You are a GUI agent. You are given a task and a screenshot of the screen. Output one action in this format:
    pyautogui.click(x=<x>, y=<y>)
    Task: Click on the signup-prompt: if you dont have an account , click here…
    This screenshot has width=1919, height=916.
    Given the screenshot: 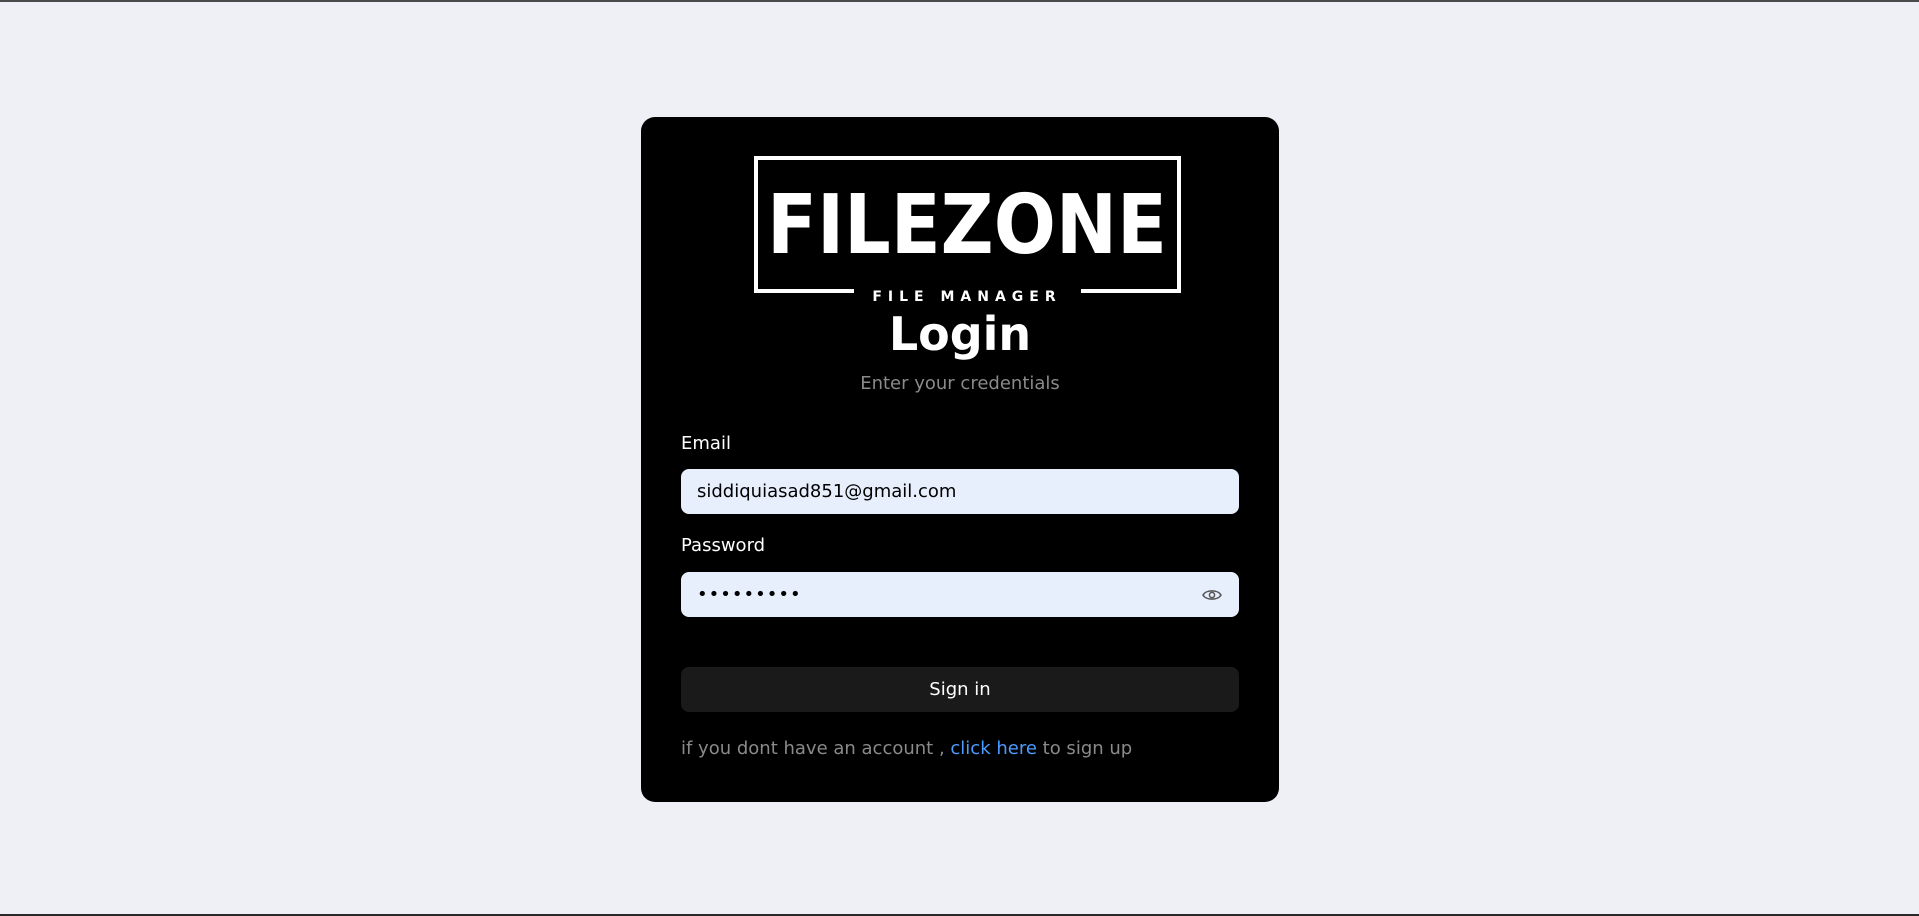 What is the action you would take?
    pyautogui.click(x=906, y=748)
    